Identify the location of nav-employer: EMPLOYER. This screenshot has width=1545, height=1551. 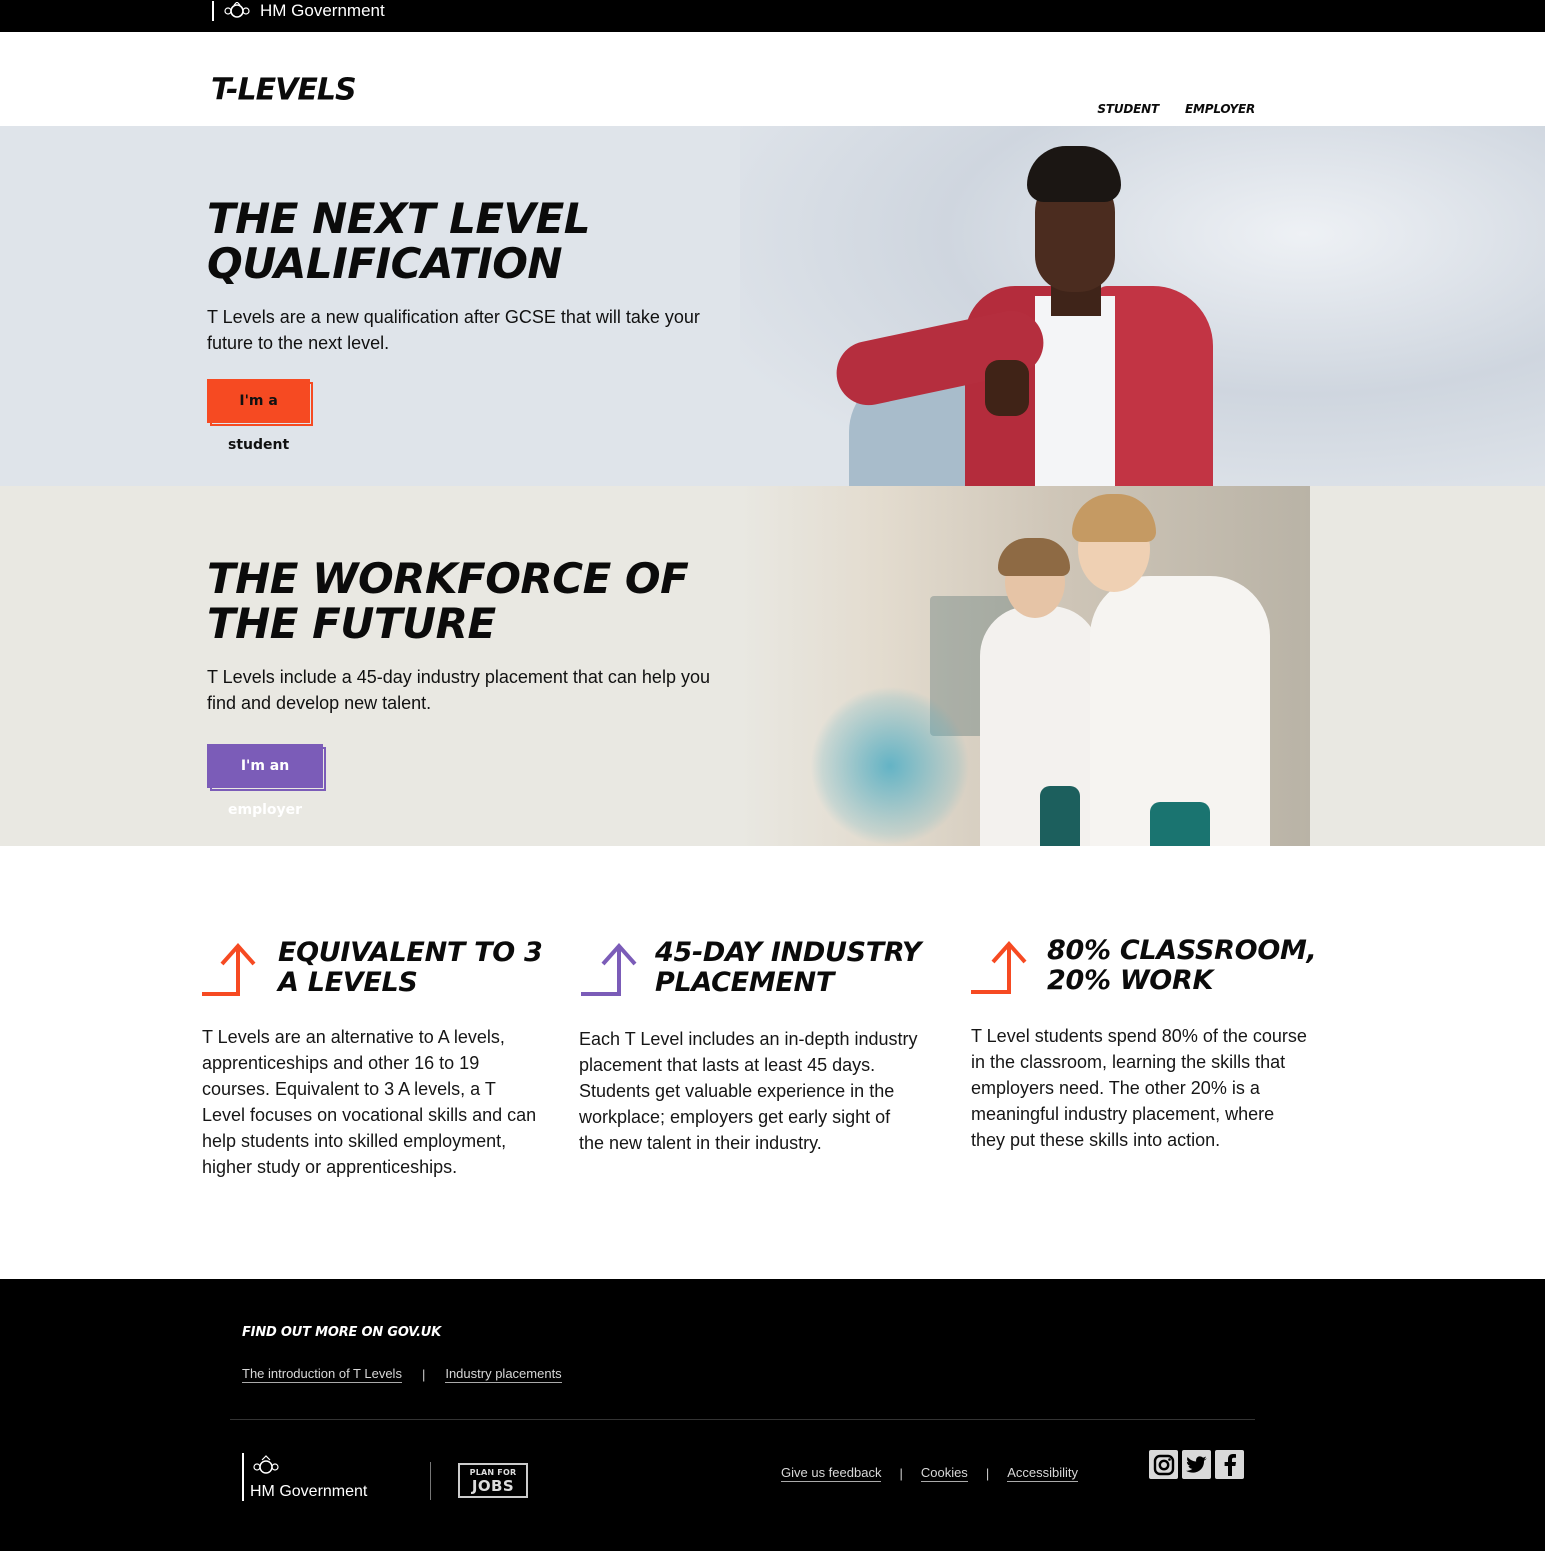
(1220, 109).